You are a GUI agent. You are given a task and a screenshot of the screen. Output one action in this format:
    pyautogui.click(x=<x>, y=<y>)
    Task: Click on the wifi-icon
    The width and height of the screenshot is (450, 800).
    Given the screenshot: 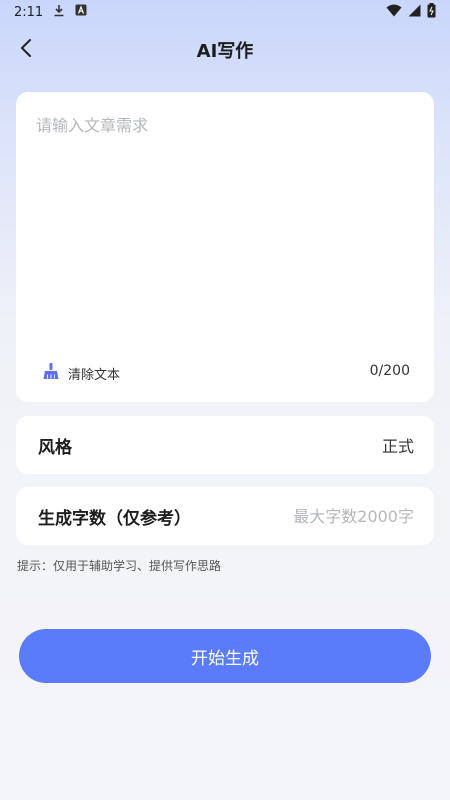 What is the action you would take?
    pyautogui.click(x=394, y=12)
    